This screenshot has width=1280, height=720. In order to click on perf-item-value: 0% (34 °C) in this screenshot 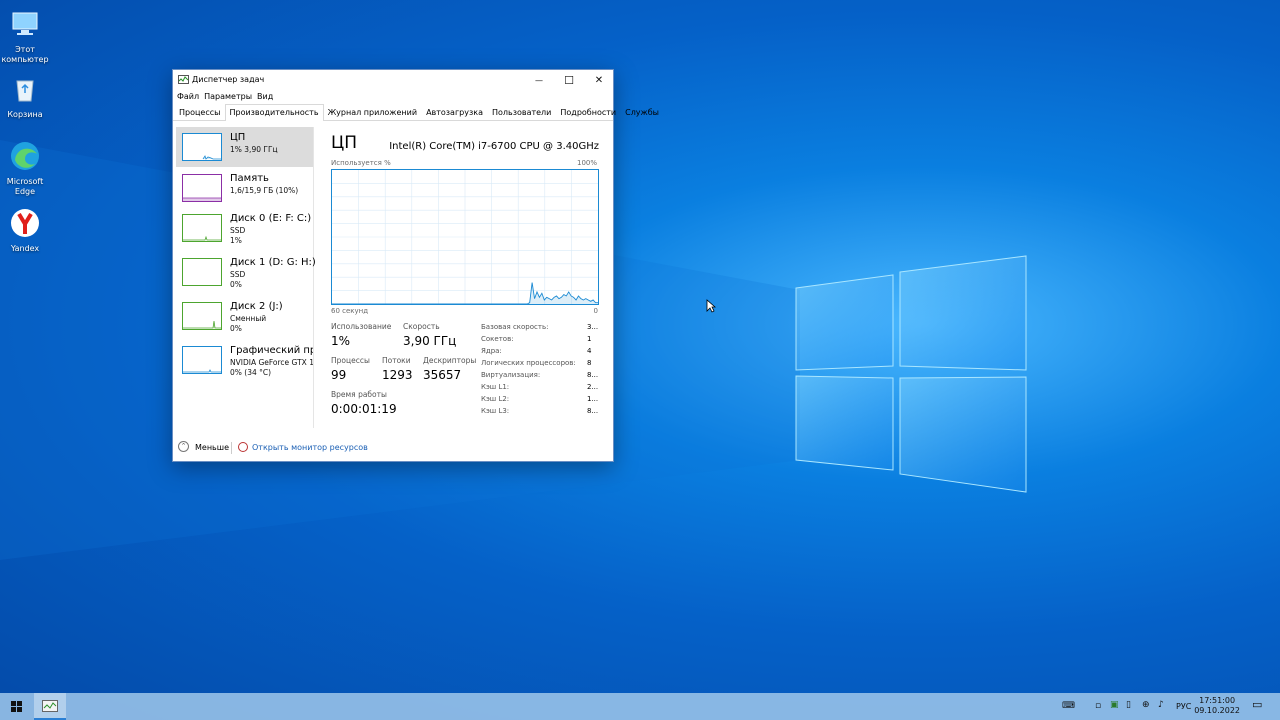, I will do `click(251, 372)`.